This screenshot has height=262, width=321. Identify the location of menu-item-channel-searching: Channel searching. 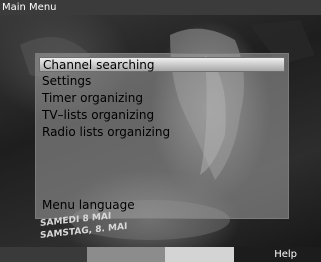
(162, 64).